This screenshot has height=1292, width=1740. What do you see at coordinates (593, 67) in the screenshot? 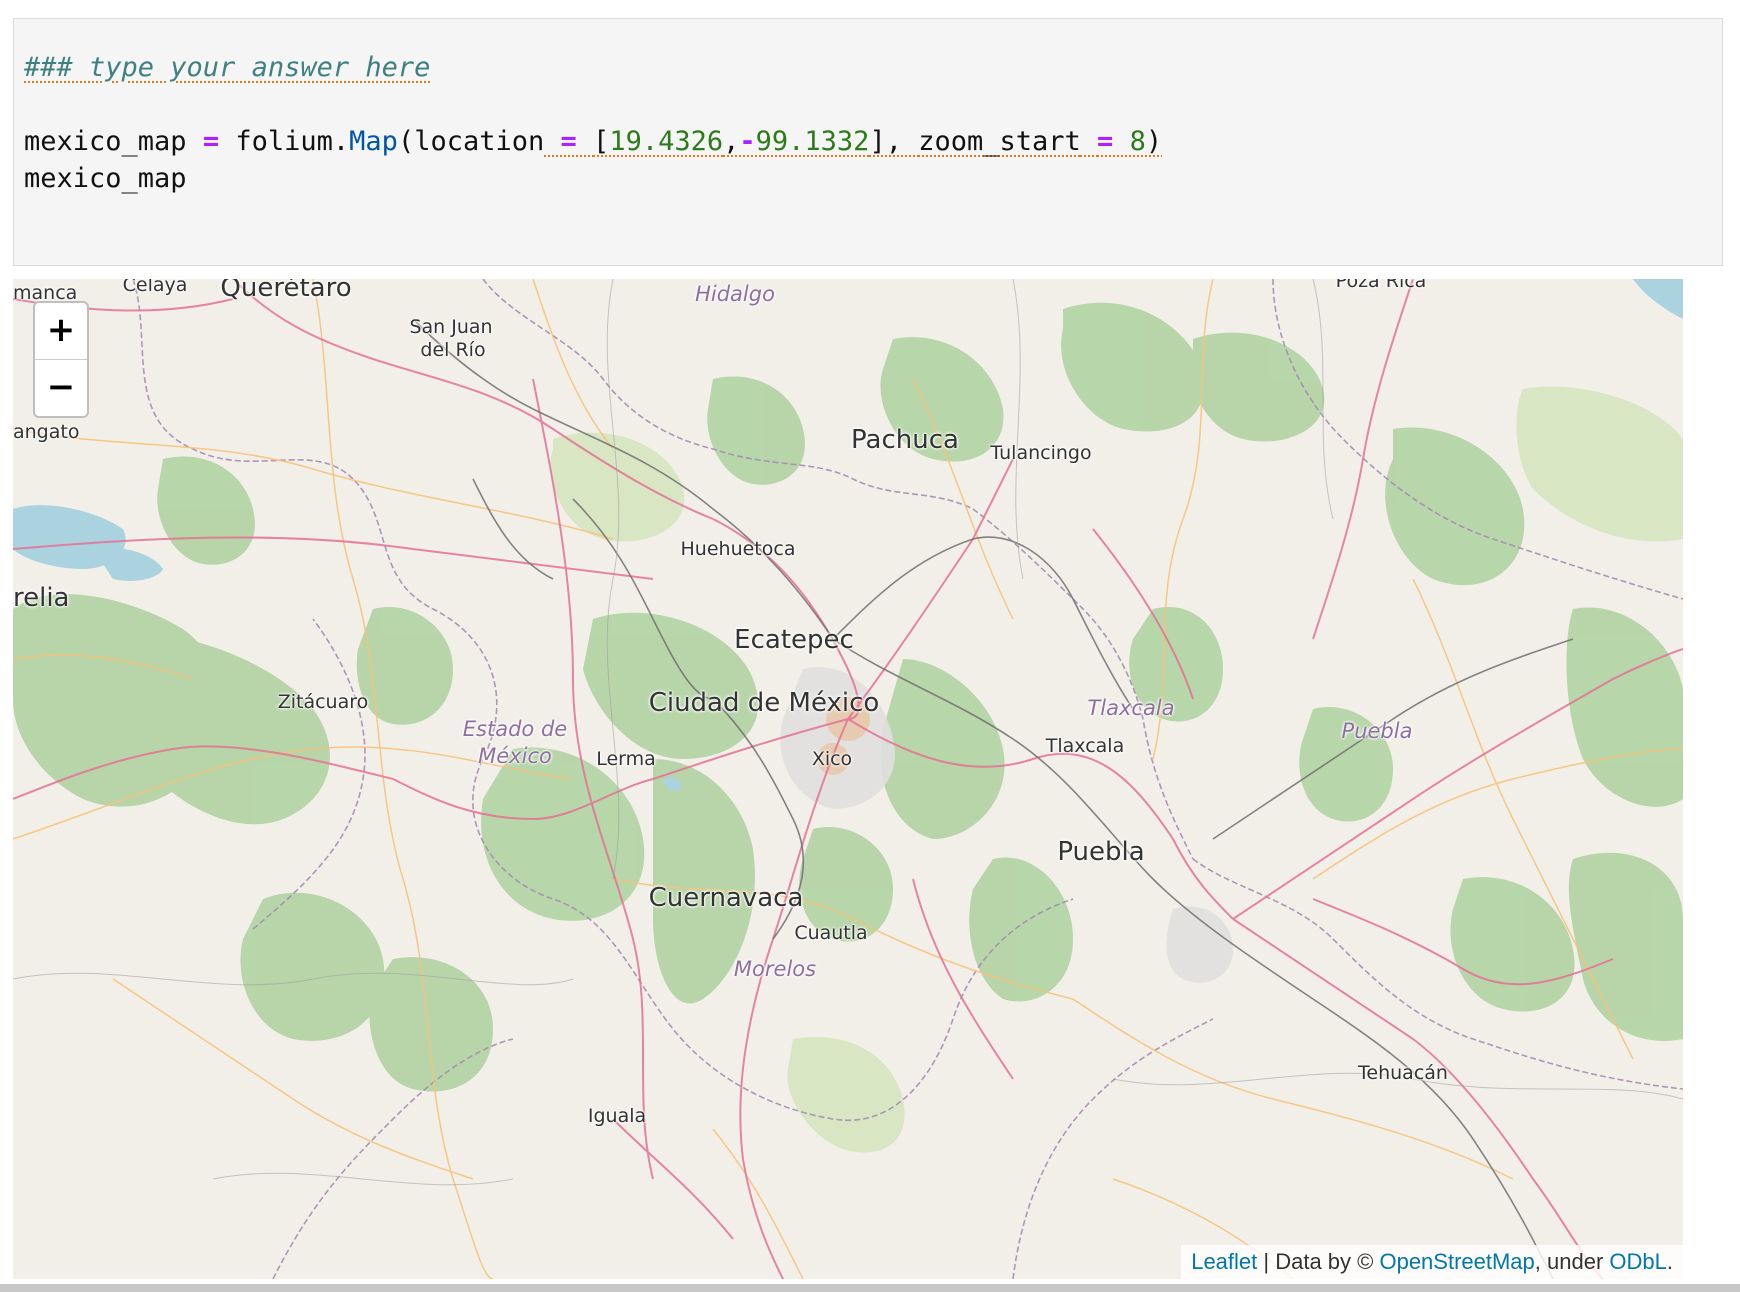
I see `code-line-comment: ### type your answer here` at bounding box center [593, 67].